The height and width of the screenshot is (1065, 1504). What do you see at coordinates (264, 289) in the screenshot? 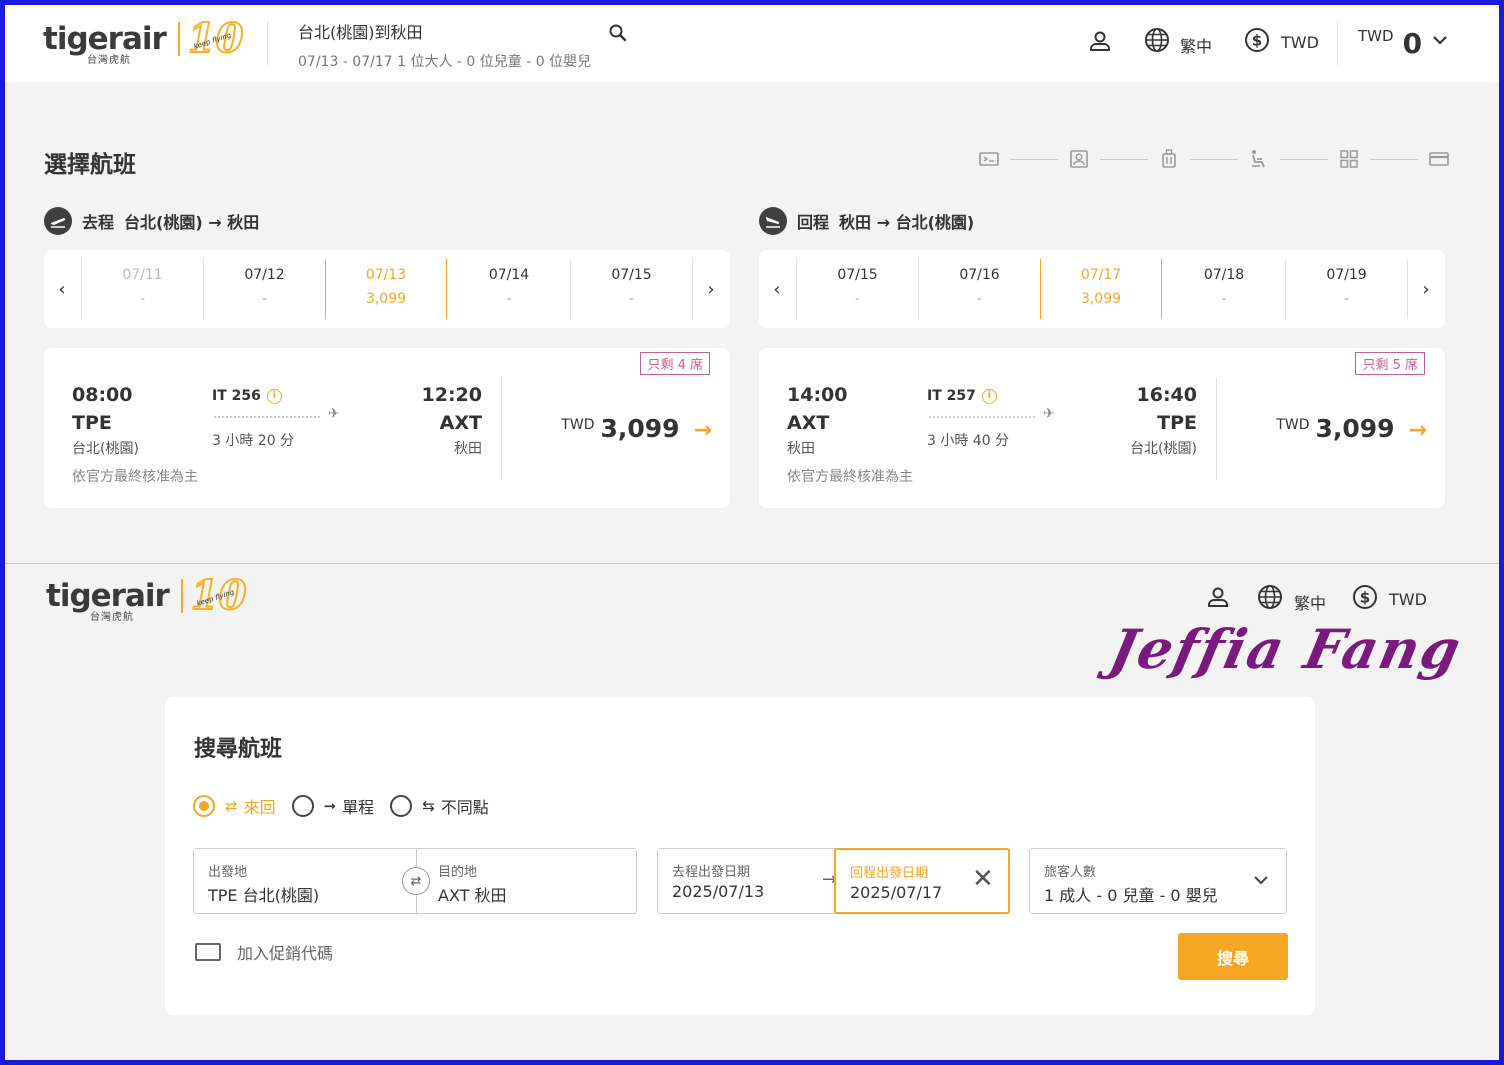
I see `date-cell: 07/12 -` at bounding box center [264, 289].